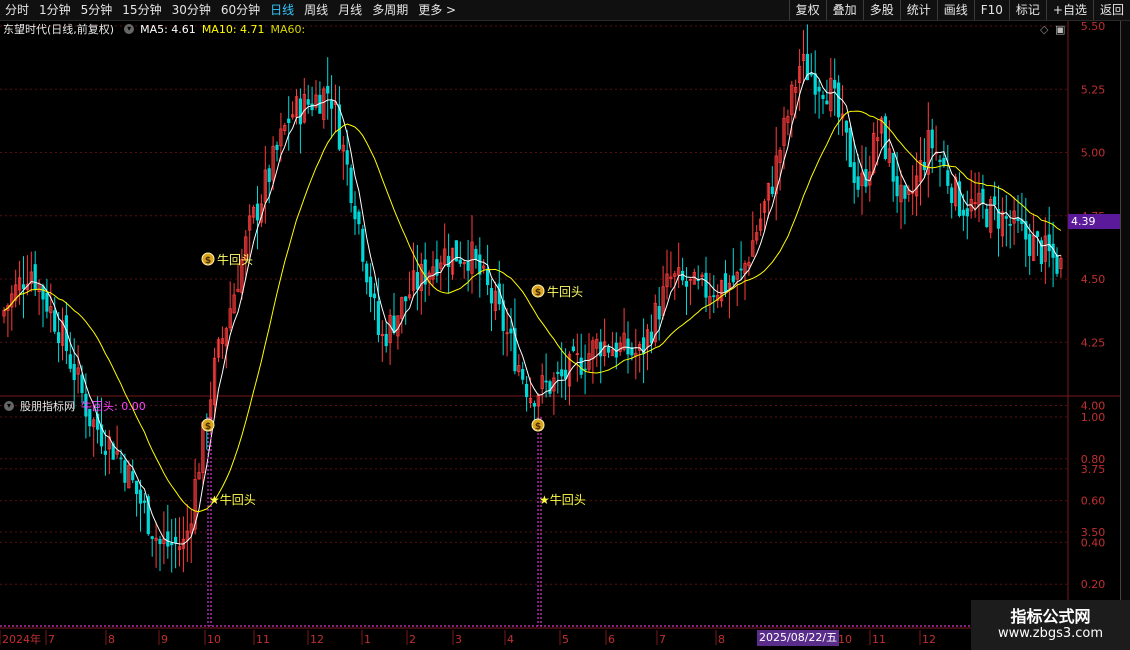 This screenshot has width=1130, height=650. I want to click on ma10-label: MA10: 4.71, so click(233, 29).